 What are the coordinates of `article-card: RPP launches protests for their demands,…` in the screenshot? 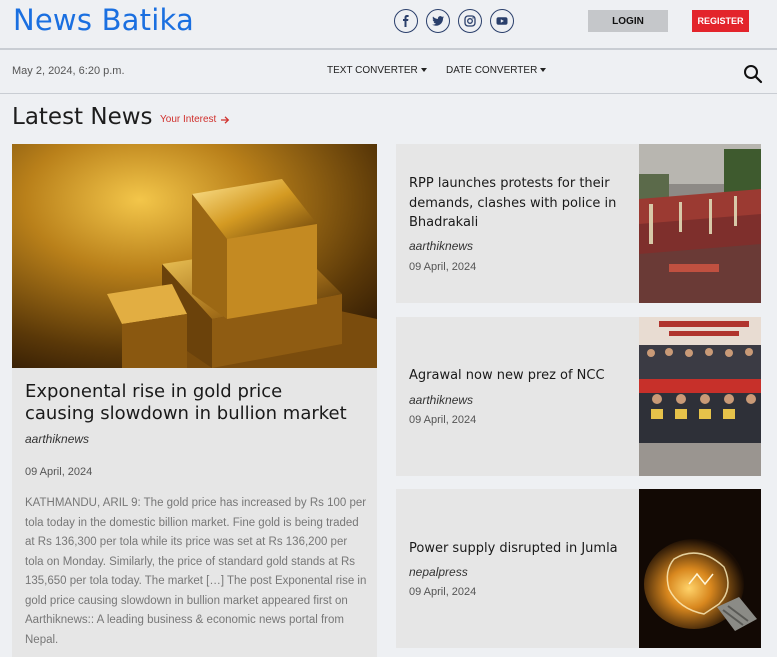 It's located at (578, 223).